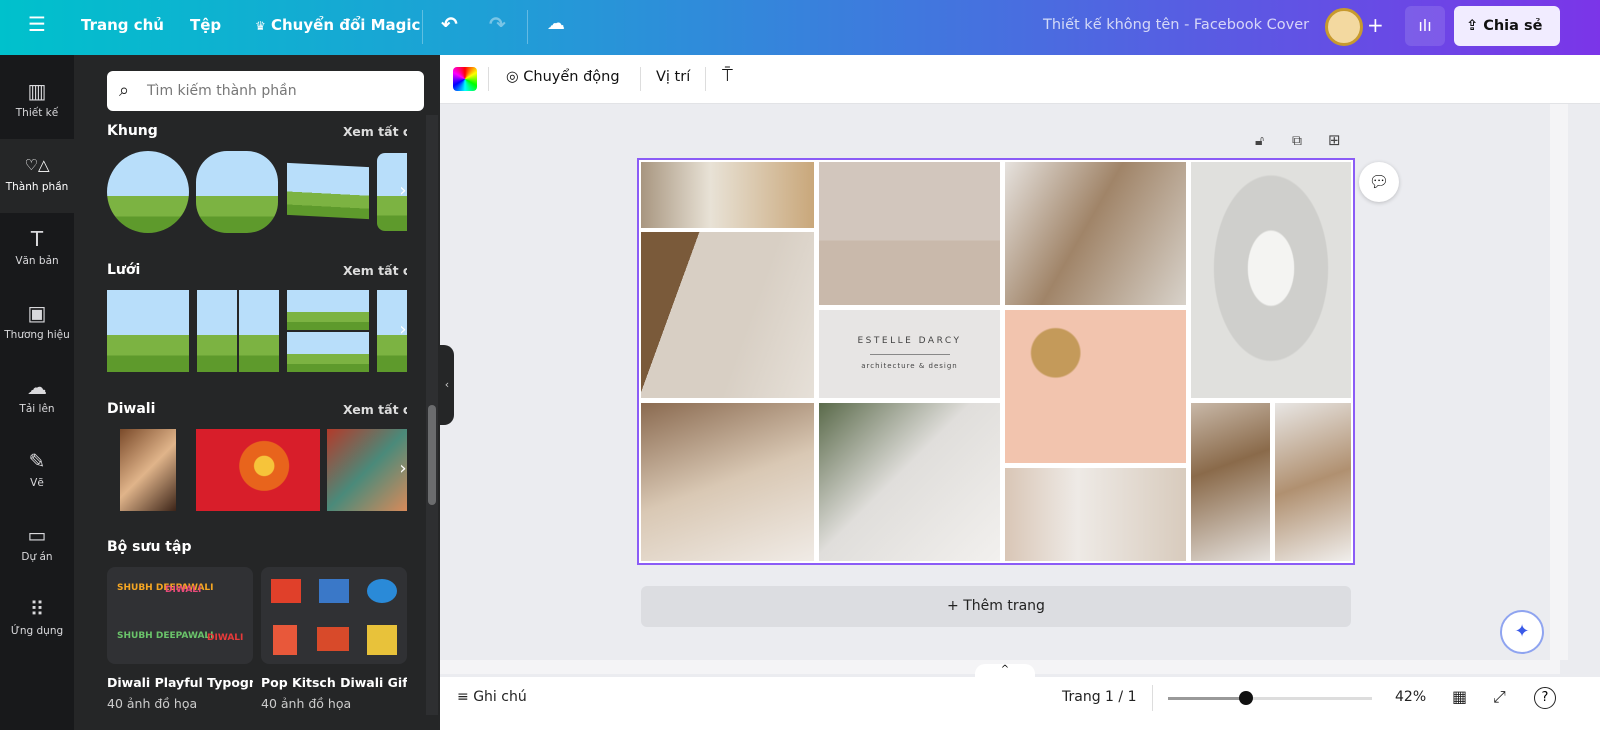 This screenshot has height=730, width=1600. Describe the element at coordinates (258, 470) in the screenshot. I see `diwali-photo-rangoli` at that location.